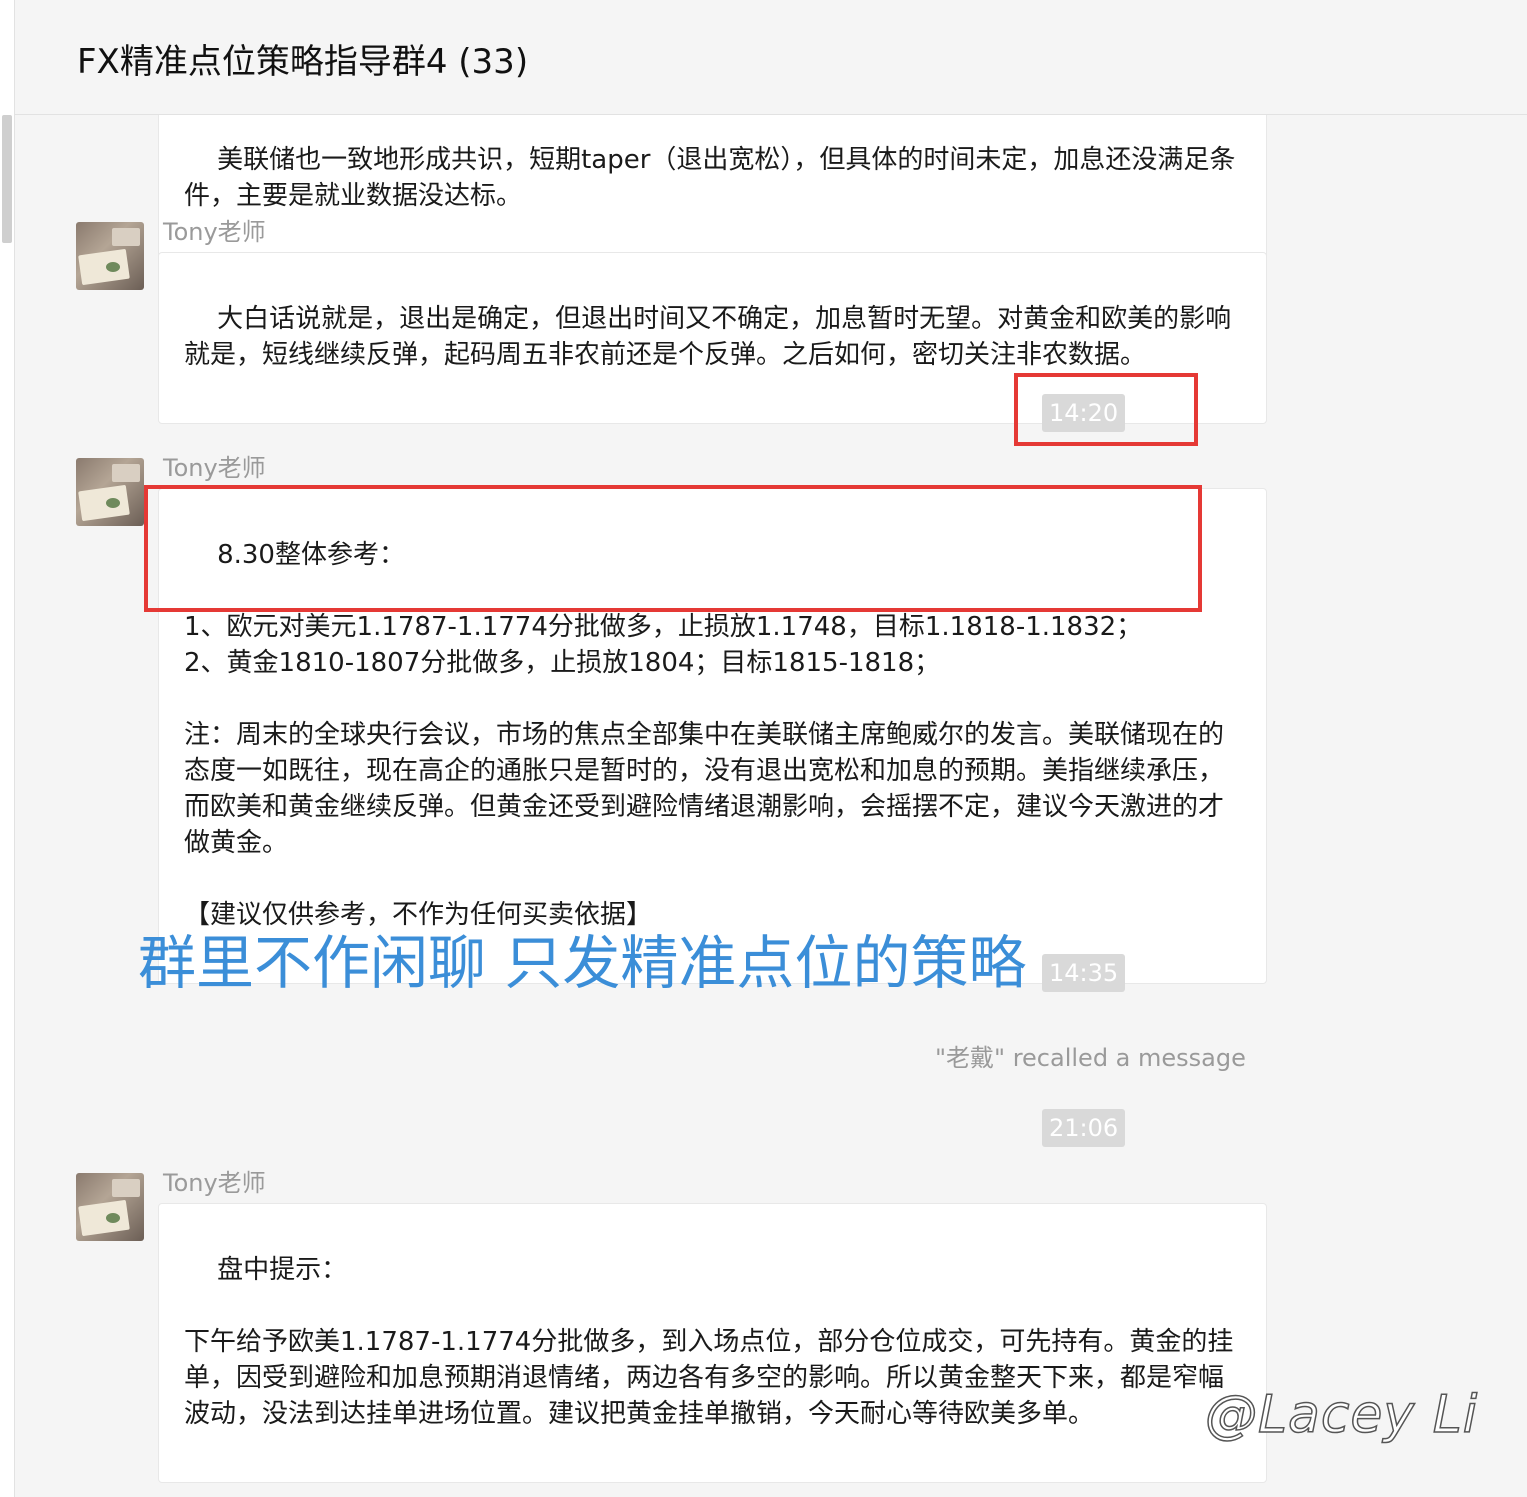  I want to click on chat-header: FX精准点位策略指导群4 (33), so click(771, 57).